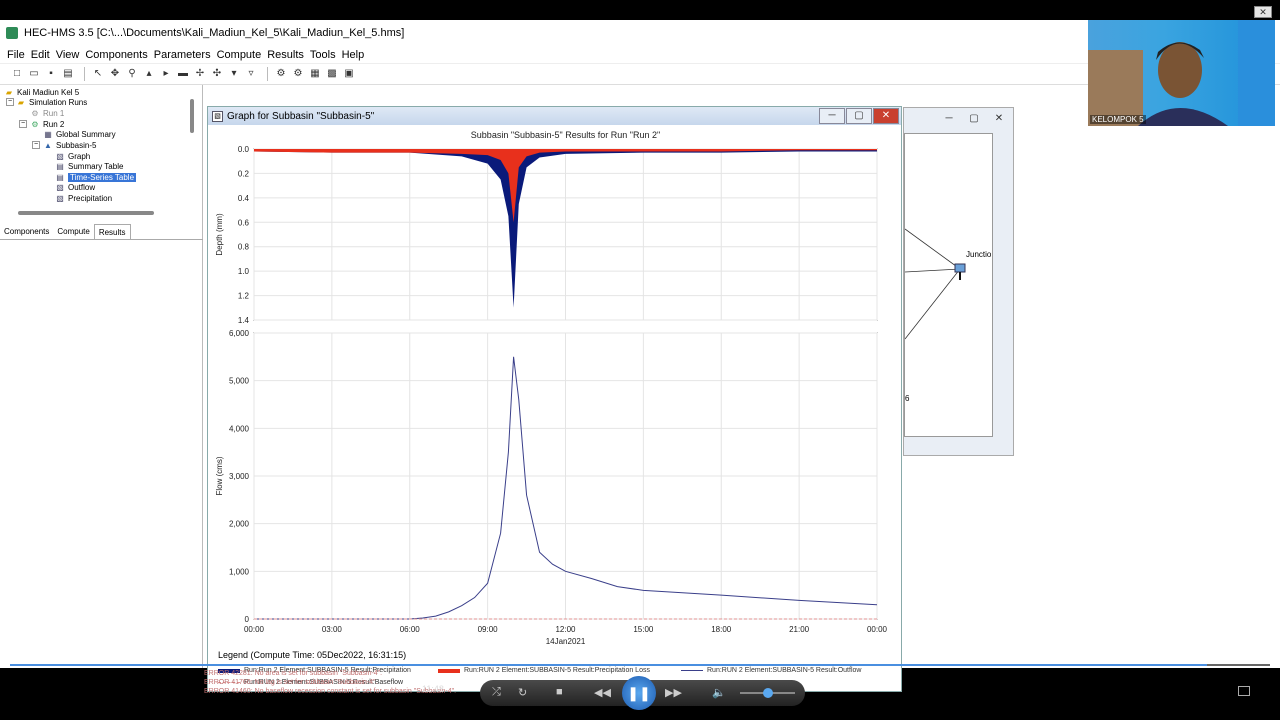 Image resolution: width=1280 pixels, height=720 pixels. I want to click on x-tick-label: 21:00, so click(799, 629).